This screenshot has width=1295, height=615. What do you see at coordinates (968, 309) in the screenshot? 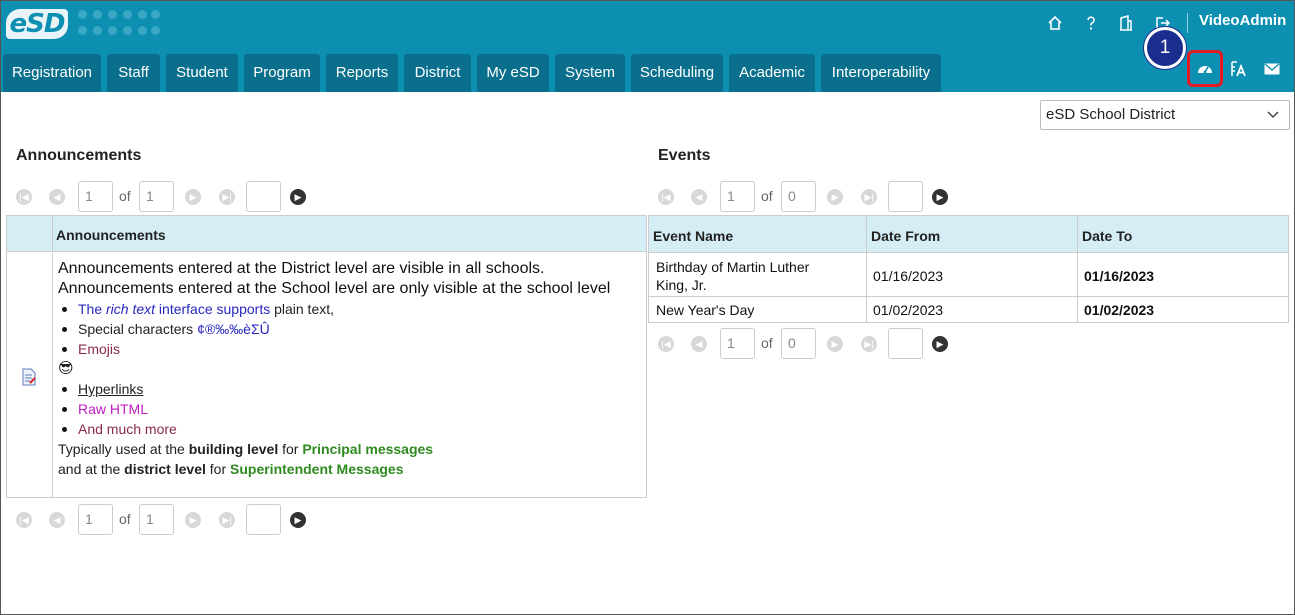
I see `table-row: New Year's Day 01/02/2023 01/02/2023` at bounding box center [968, 309].